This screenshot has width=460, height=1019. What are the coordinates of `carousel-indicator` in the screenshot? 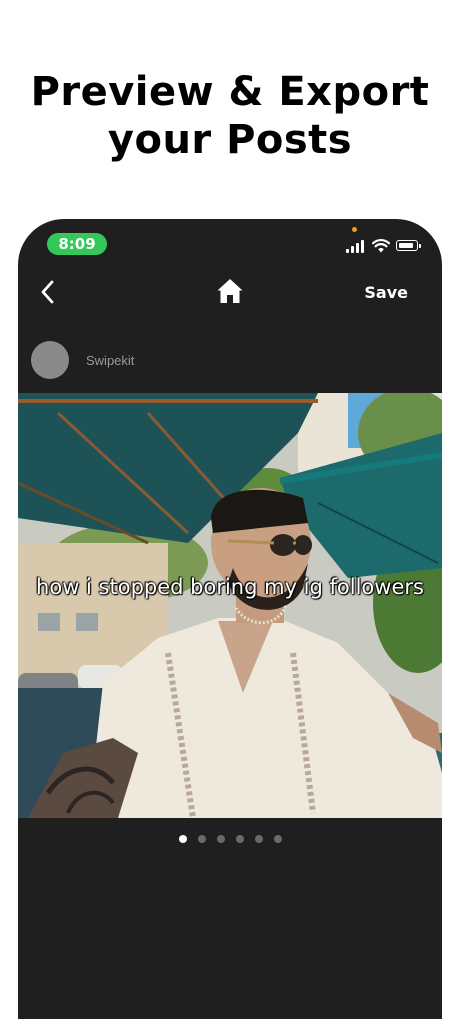 It's located at (230, 841).